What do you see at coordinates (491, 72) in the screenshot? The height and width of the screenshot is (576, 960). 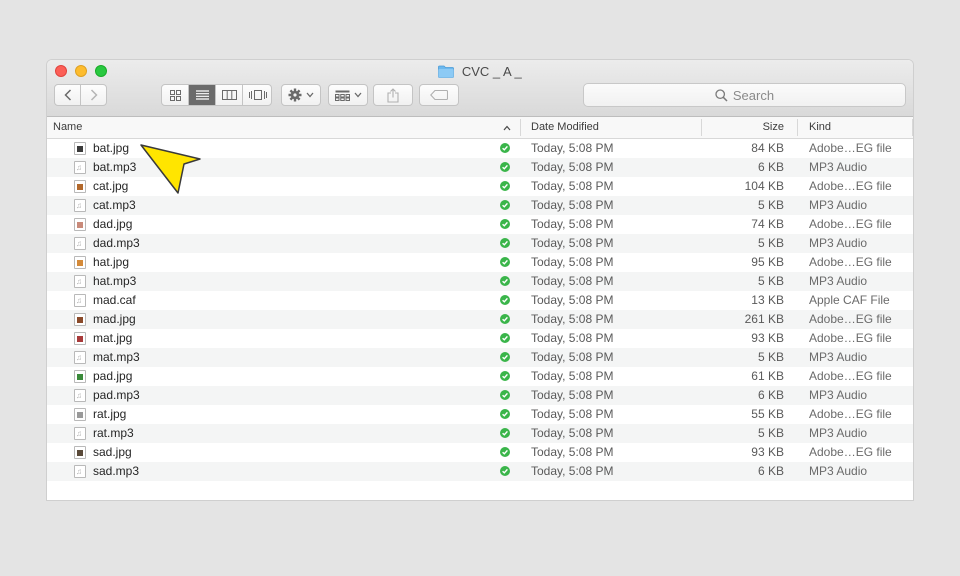 I see `window-title: CVC _ A _` at bounding box center [491, 72].